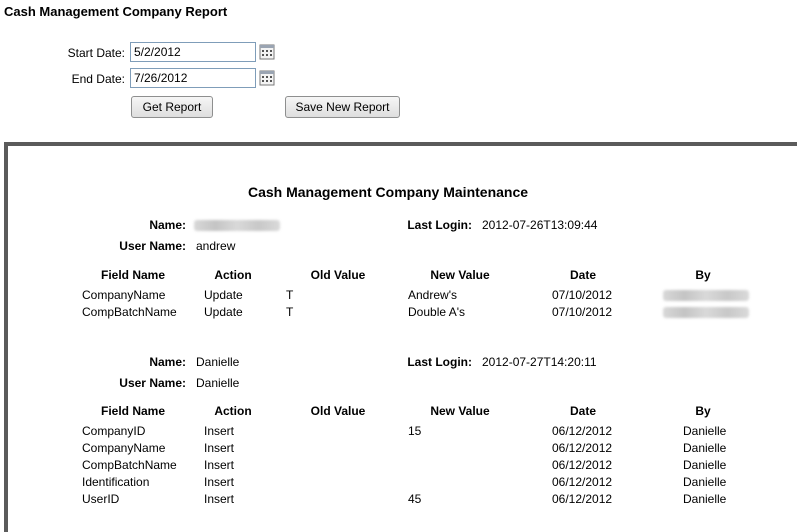  I want to click on new-value-cell: 45, so click(415, 499).